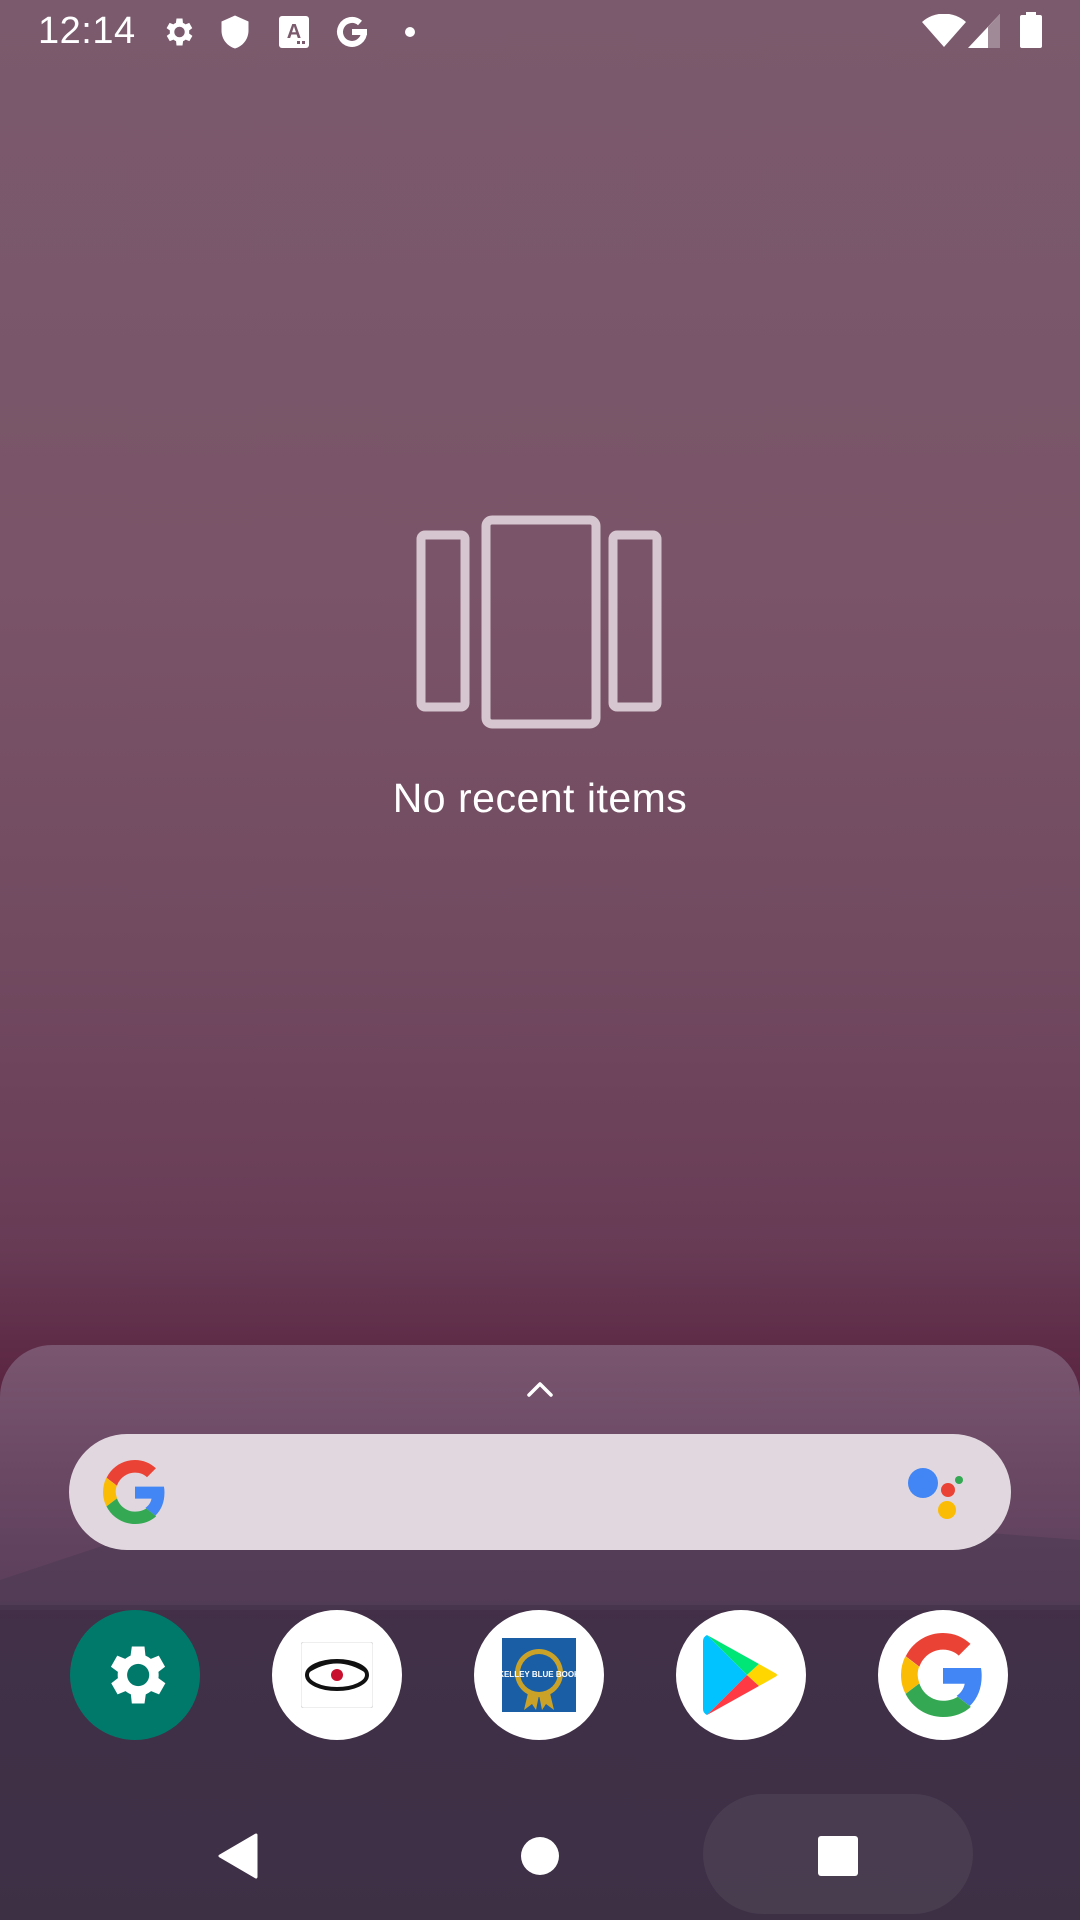 This screenshot has width=1080, height=1920. Describe the element at coordinates (541, 624) in the screenshot. I see `recents-empty-icon` at that location.